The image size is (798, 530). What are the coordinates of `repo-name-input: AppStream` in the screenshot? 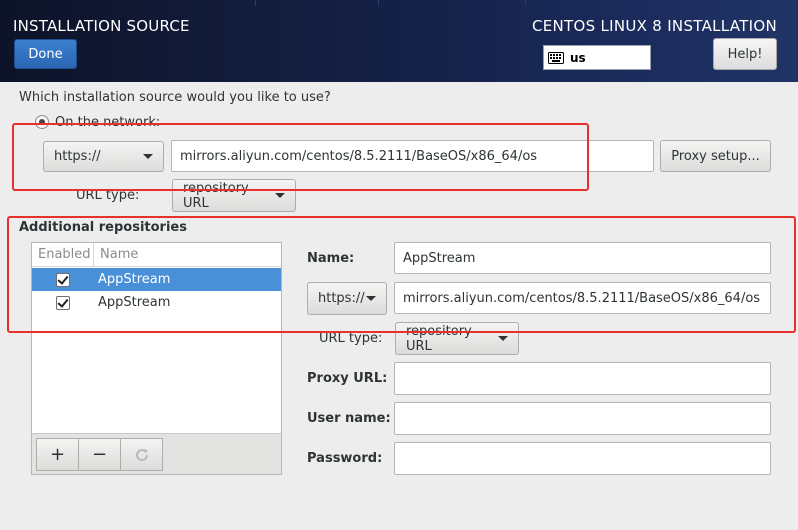 It's located at (582, 258).